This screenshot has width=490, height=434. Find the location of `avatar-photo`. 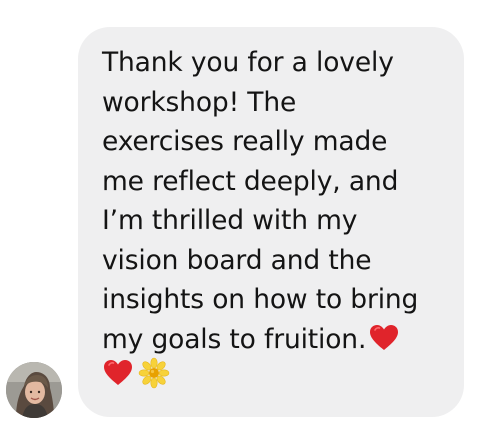

avatar-photo is located at coordinates (34, 390).